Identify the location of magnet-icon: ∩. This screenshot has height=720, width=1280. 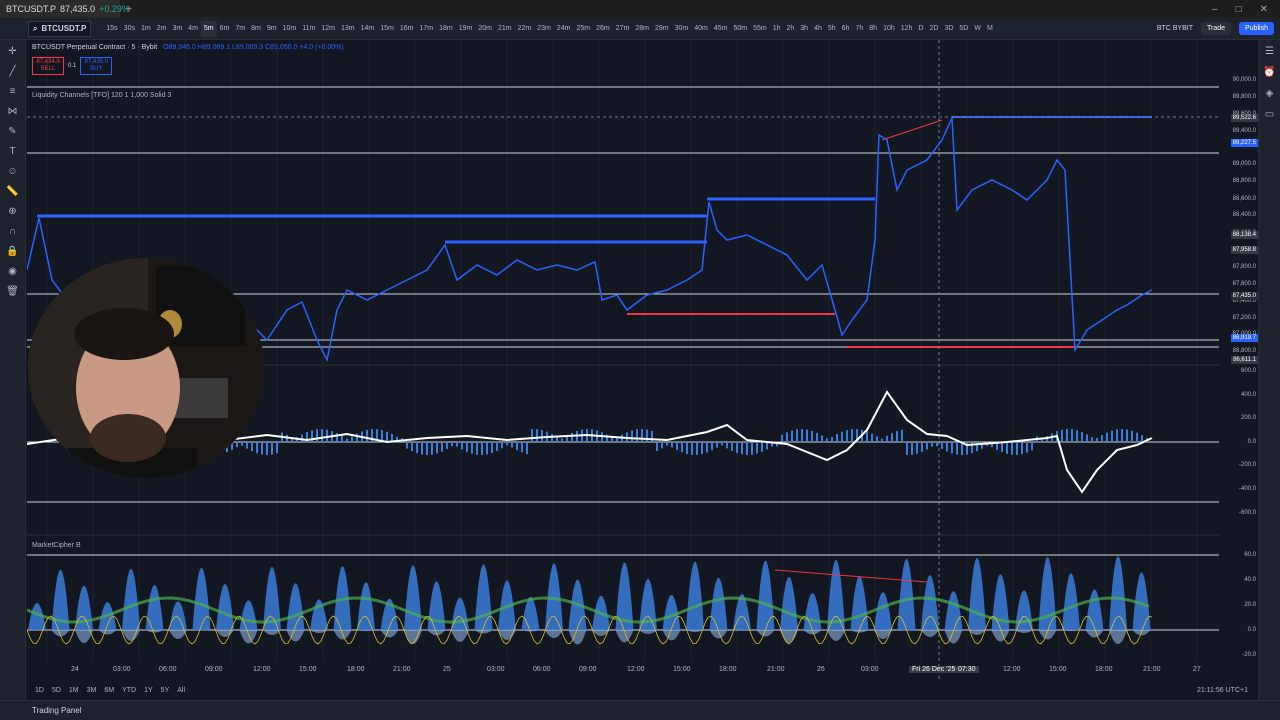
(12, 232).